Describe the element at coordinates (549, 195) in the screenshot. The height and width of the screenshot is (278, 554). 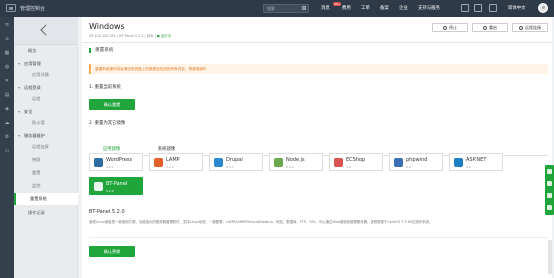
I see `feedback-icon` at that location.